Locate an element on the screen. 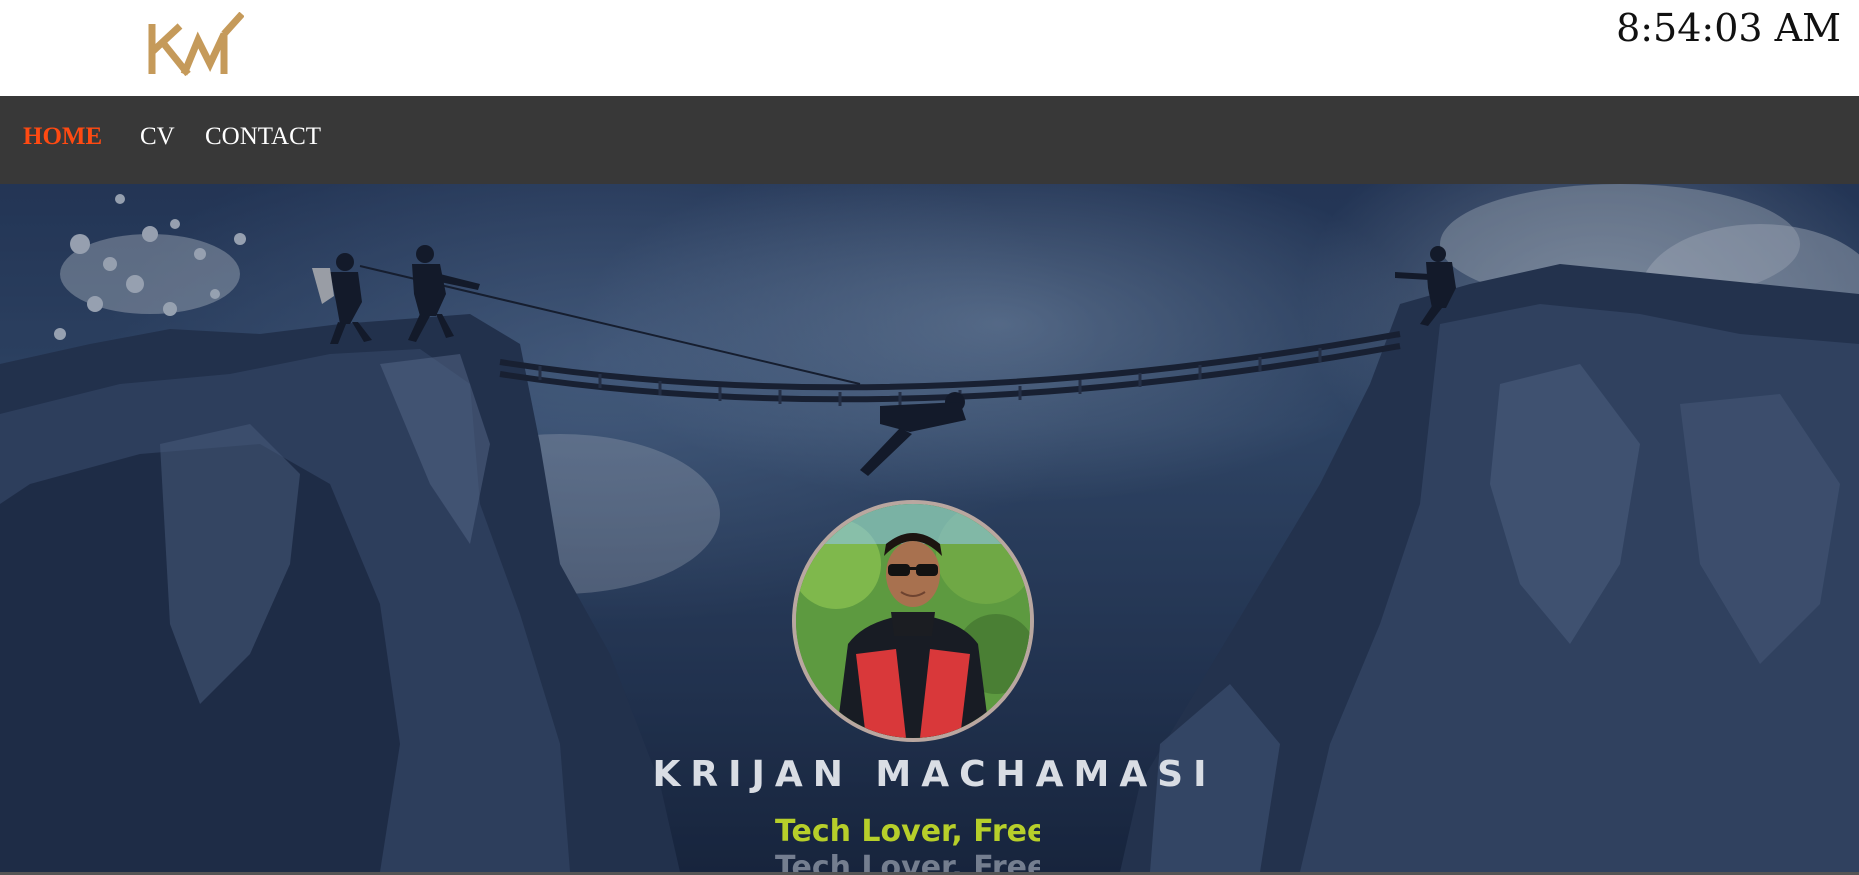 The image size is (1859, 875). person-portrait-image is located at coordinates (913, 621).